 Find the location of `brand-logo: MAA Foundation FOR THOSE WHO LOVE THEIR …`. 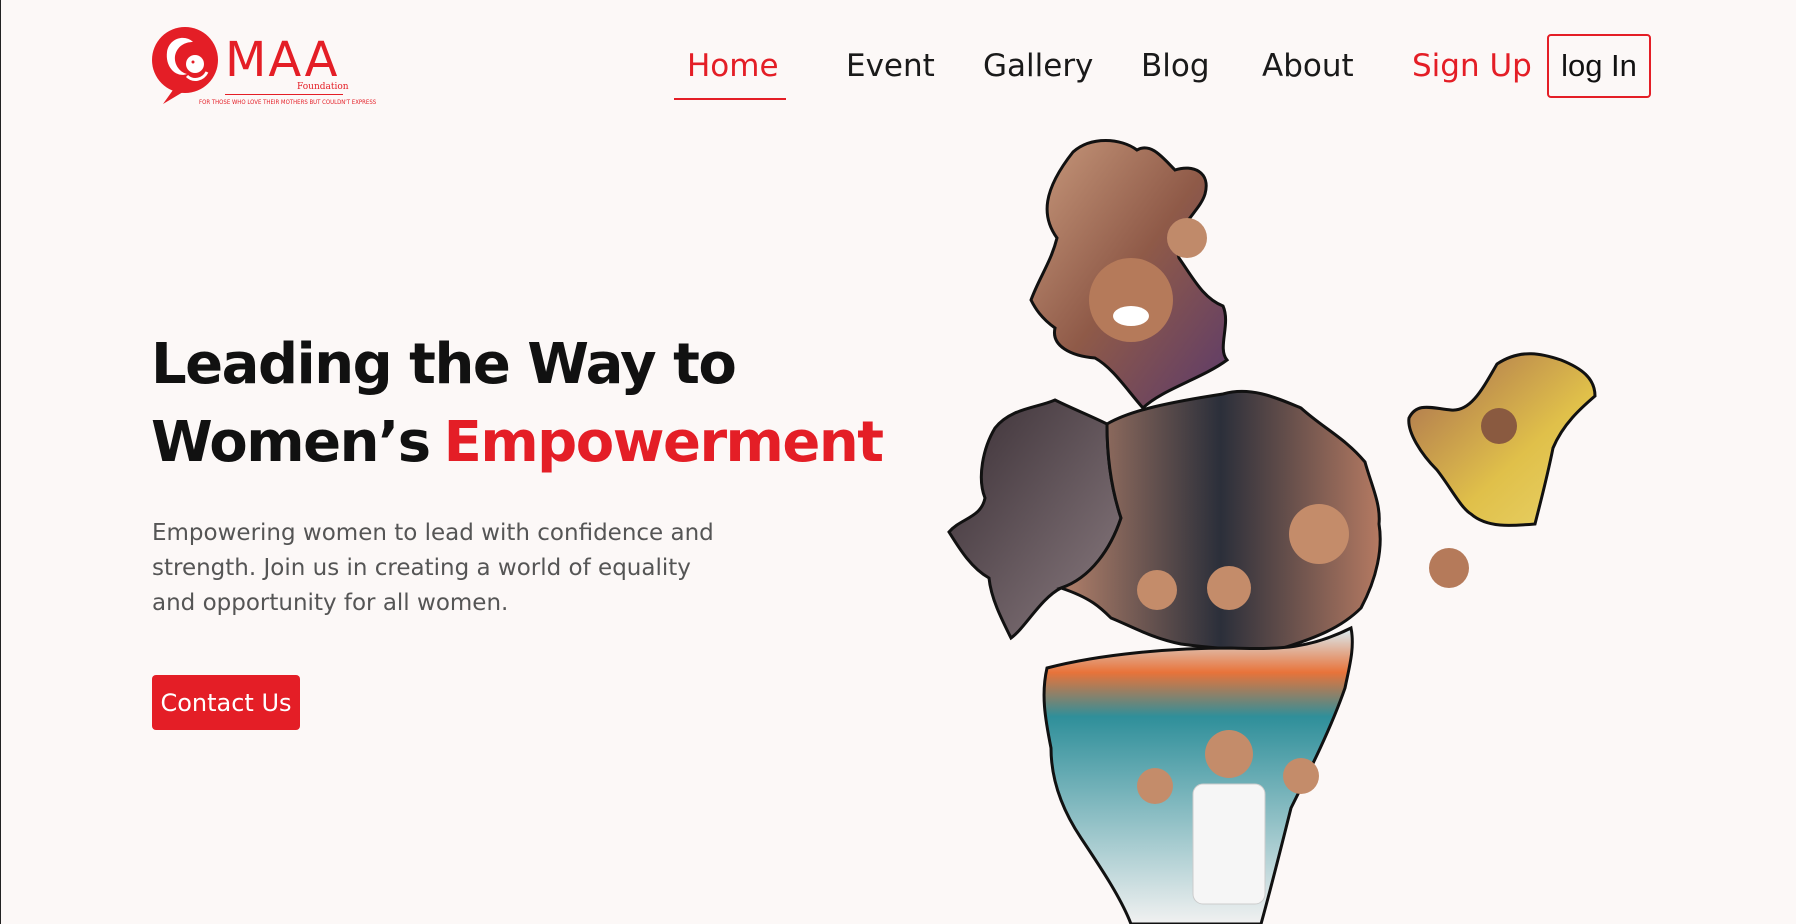

brand-logo: MAA Foundation FOR THOSE WHO LOVE THEIR … is located at coordinates (262, 68).